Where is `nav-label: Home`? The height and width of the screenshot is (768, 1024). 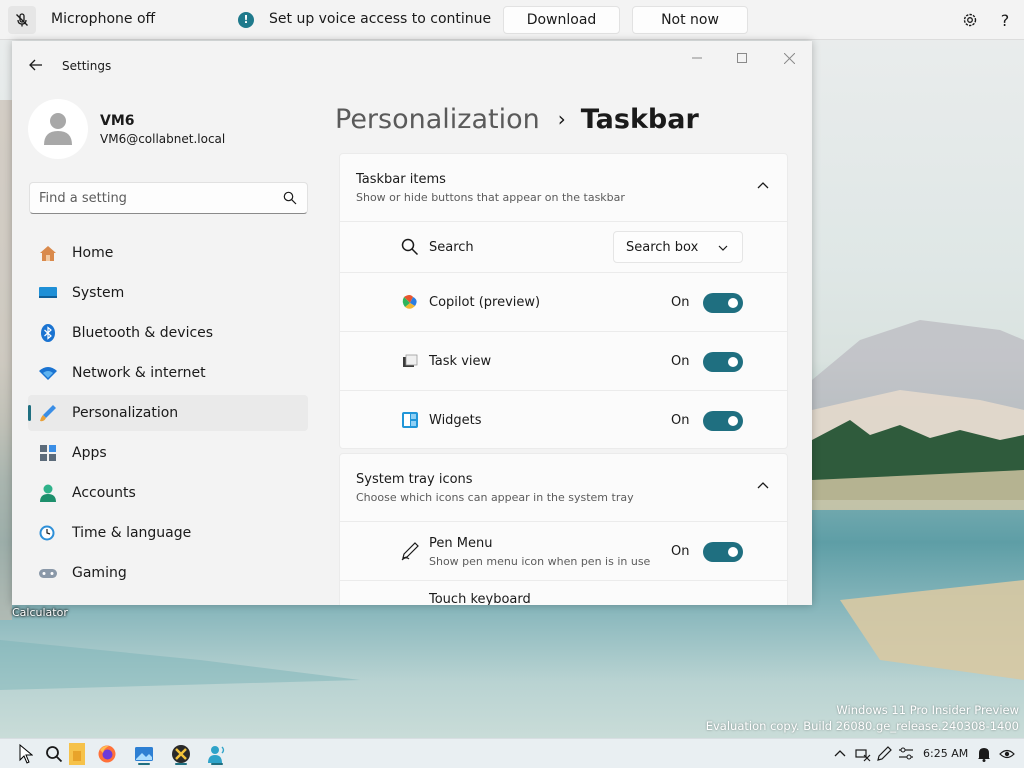 nav-label: Home is located at coordinates (93, 253).